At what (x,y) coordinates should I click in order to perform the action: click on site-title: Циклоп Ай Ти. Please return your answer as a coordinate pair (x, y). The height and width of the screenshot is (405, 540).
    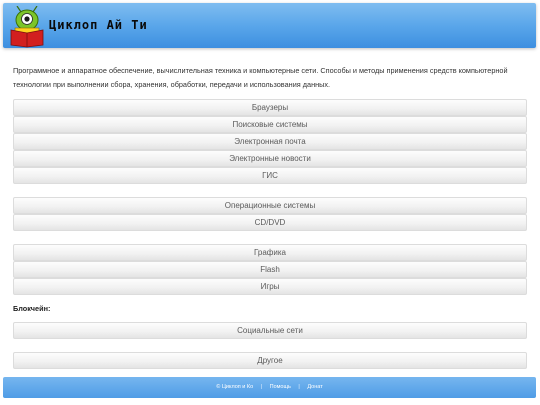
    Looking at the image, I should click on (98, 25).